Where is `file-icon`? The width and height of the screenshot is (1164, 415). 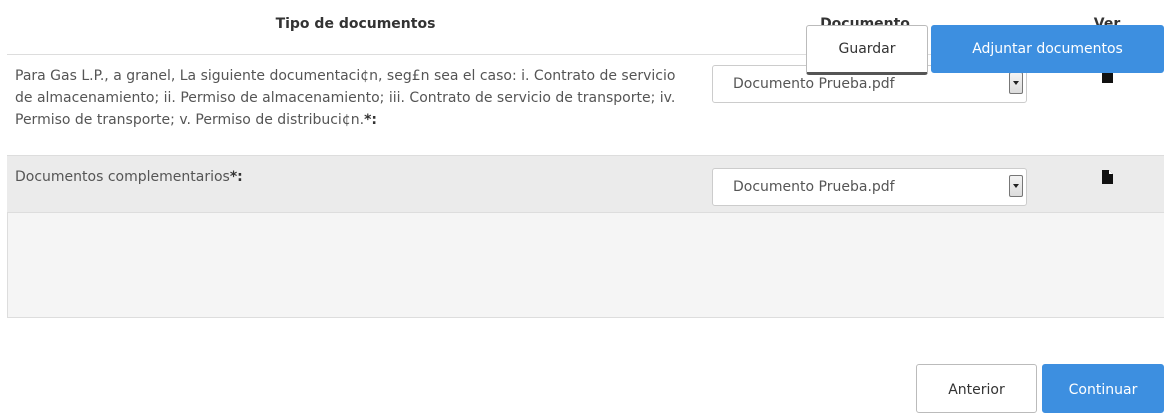 file-icon is located at coordinates (1107, 177).